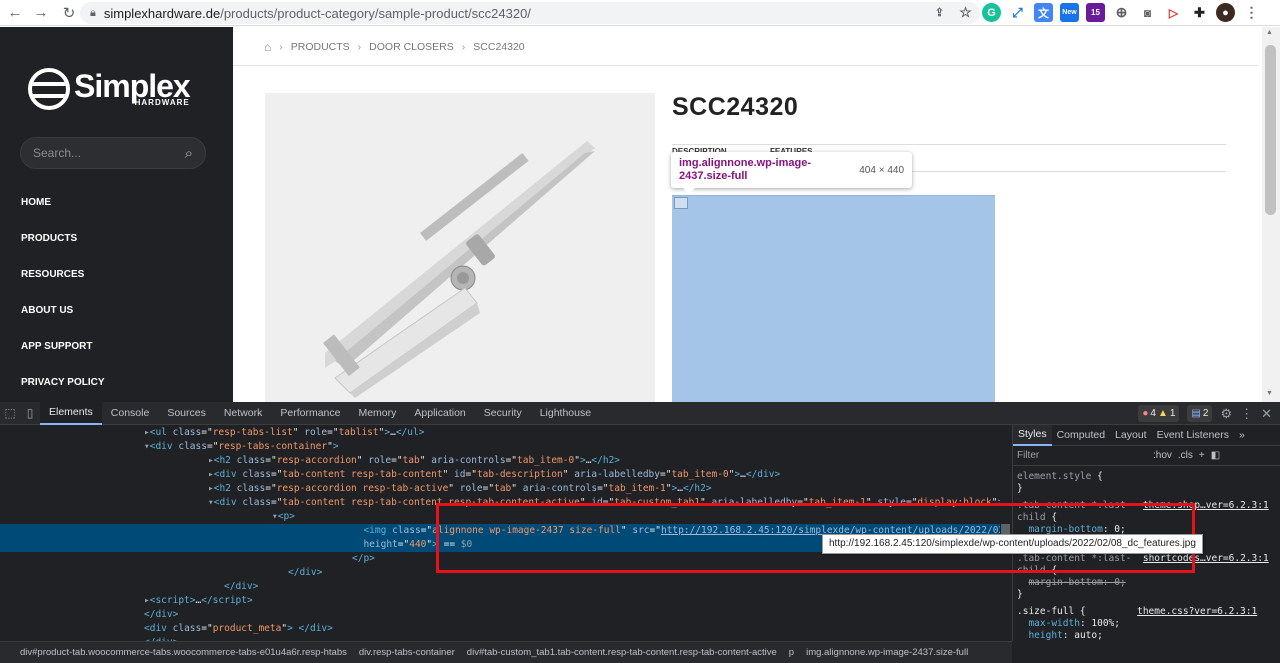 This screenshot has height=663, width=1280. Describe the element at coordinates (93, 13) in the screenshot. I see `lock-icon: 🔒︎` at that location.